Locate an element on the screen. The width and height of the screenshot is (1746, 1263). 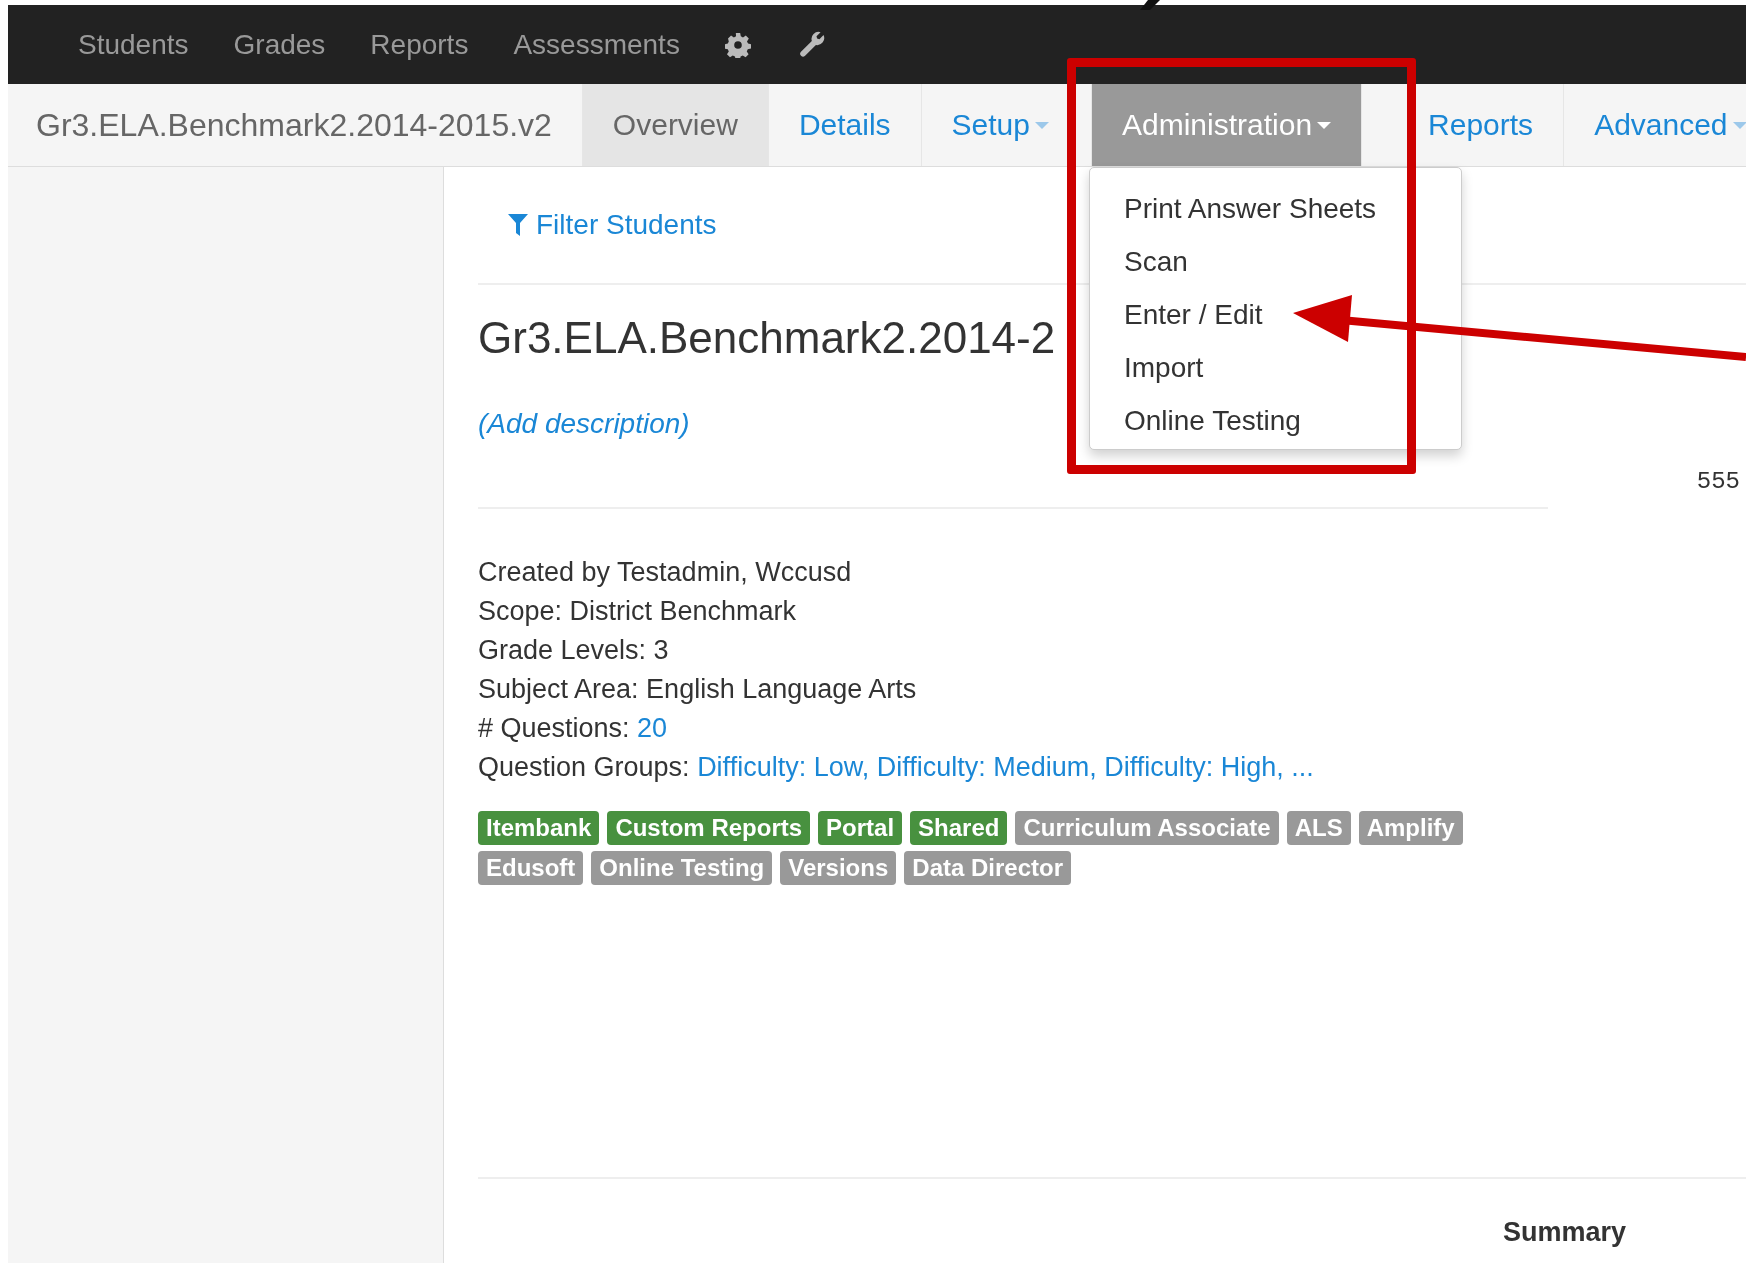
tag-label: Custom Reports is located at coordinates (709, 828).